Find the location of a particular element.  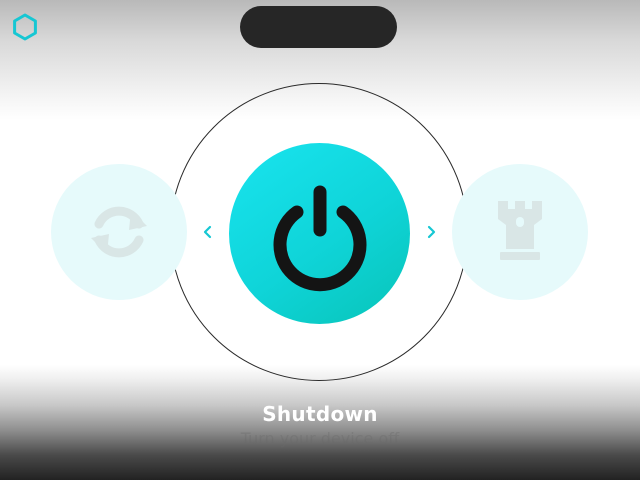

previous-button is located at coordinates (208, 232).